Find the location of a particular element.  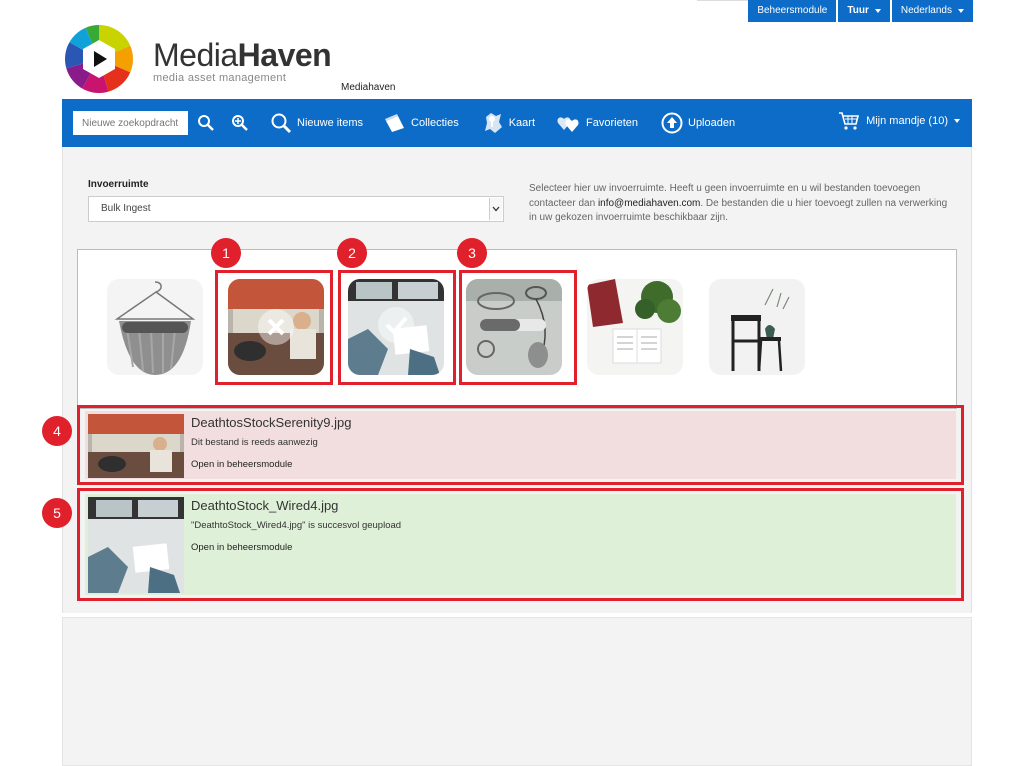

nav-new-items-label: Nieuwe items is located at coordinates (330, 123).